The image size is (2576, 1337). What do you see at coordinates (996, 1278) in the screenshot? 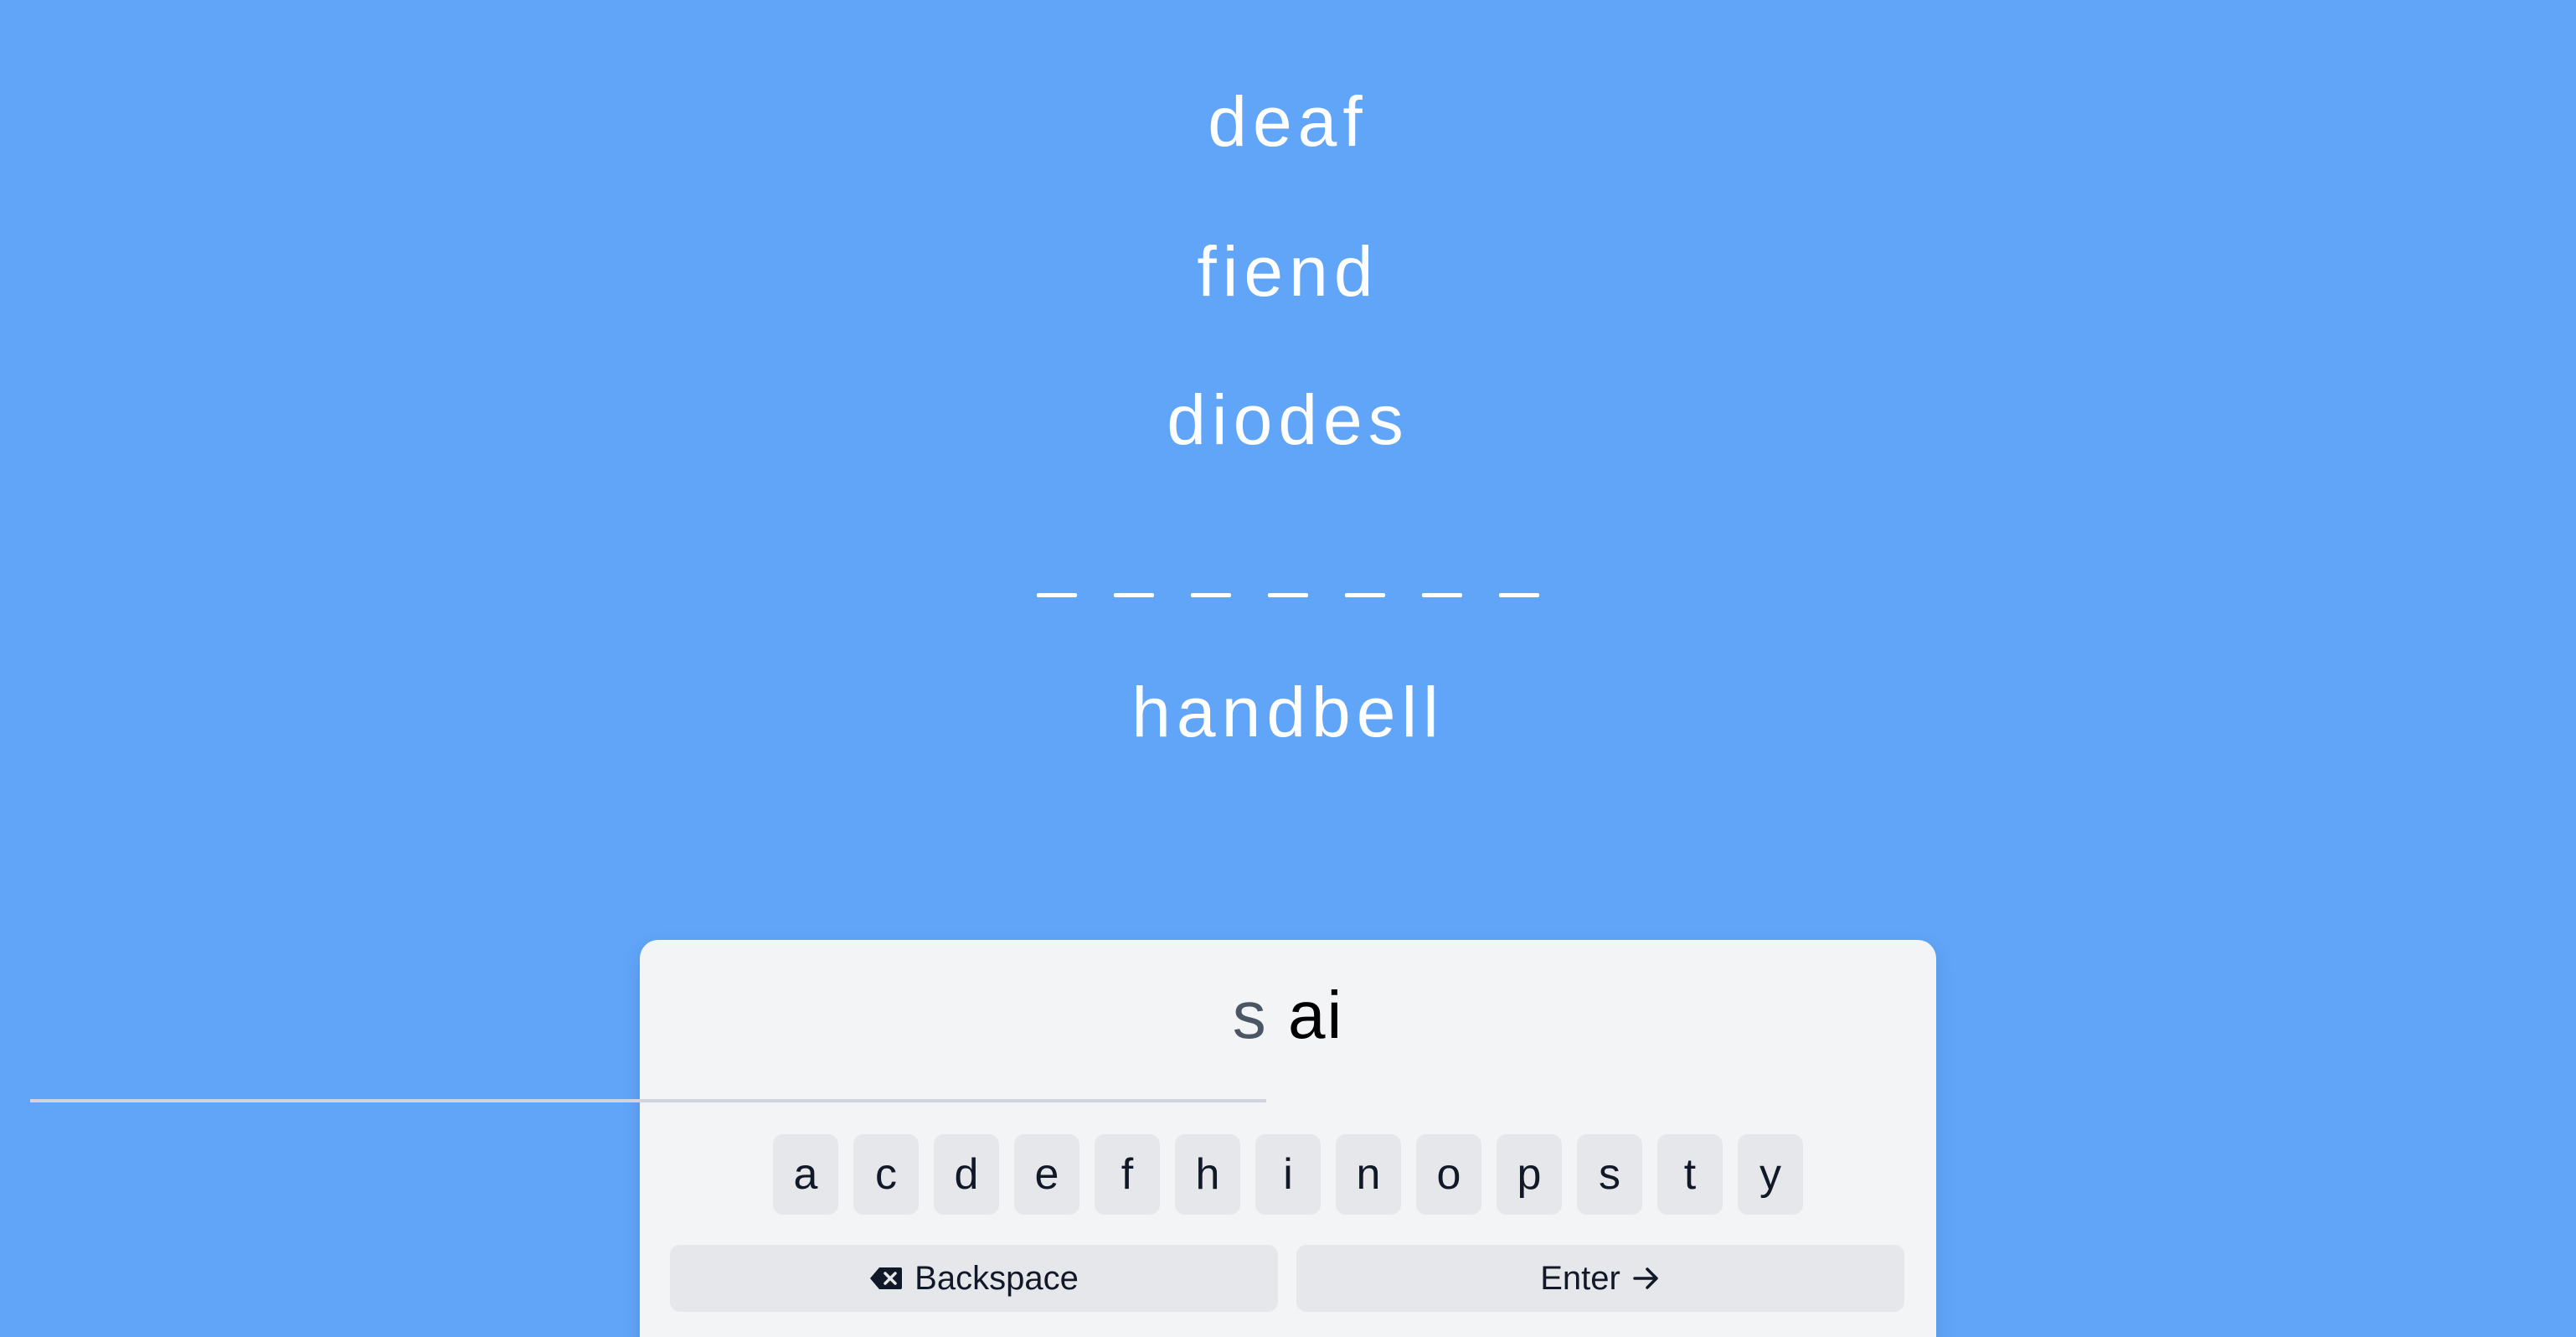
I see `backspace-label: Backspace` at bounding box center [996, 1278].